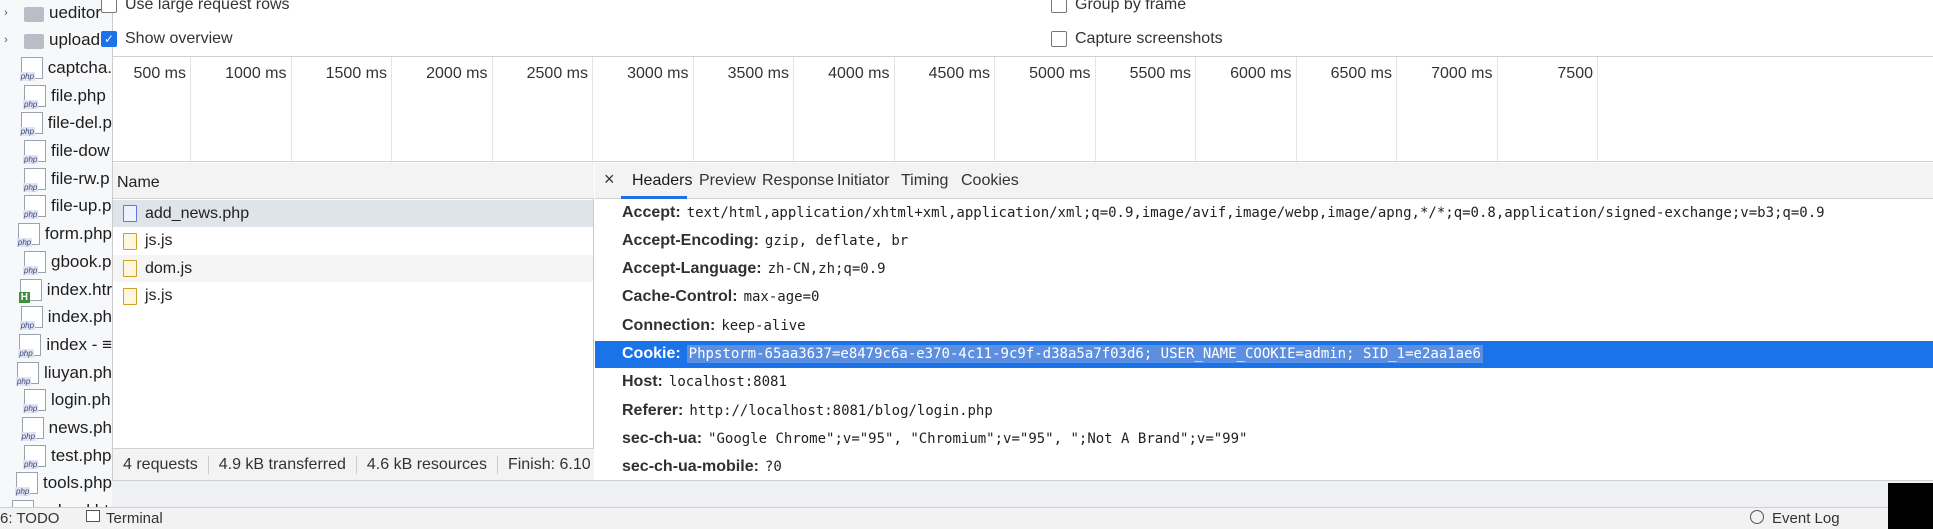  Describe the element at coordinates (1264, 297) in the screenshot. I see `request-header-row: Cache-Control: max-age=0` at that location.